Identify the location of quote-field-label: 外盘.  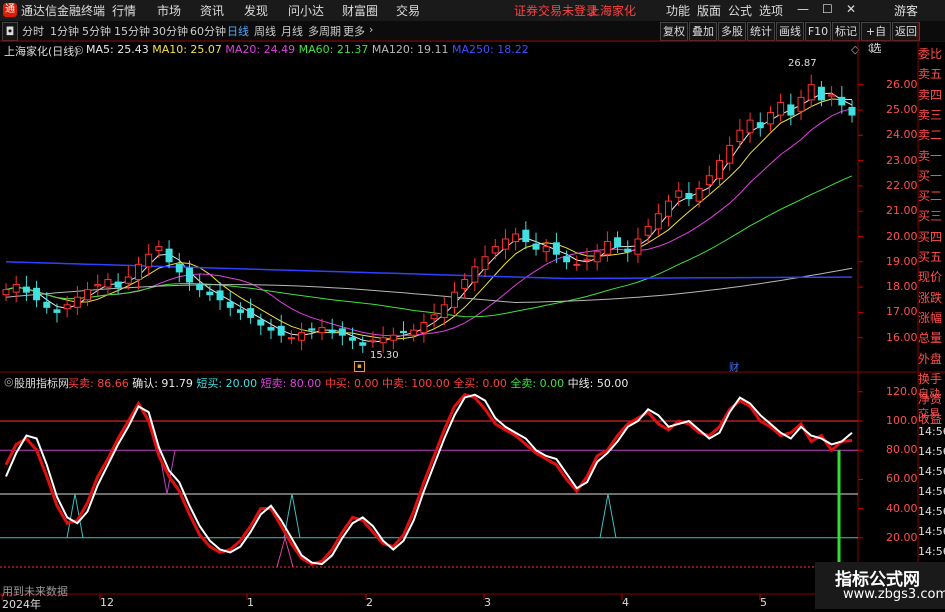
(930, 358).